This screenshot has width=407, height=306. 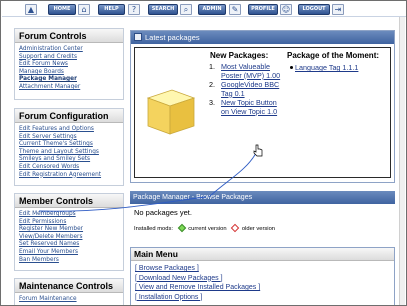 I want to click on list-item: 3. New Topic Button on View Topic 1.0, so click(x=246, y=107).